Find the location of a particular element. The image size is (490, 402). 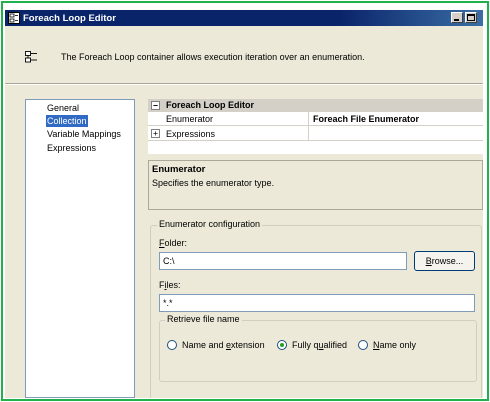

property-row-enumerator: Enumerator Foreach File Enumerator is located at coordinates (315, 119).